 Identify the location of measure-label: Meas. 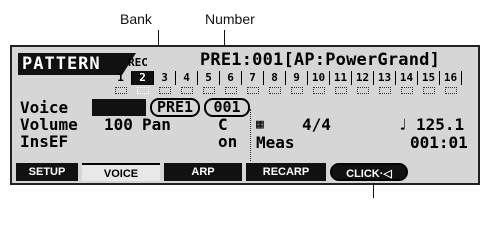
(275, 142).